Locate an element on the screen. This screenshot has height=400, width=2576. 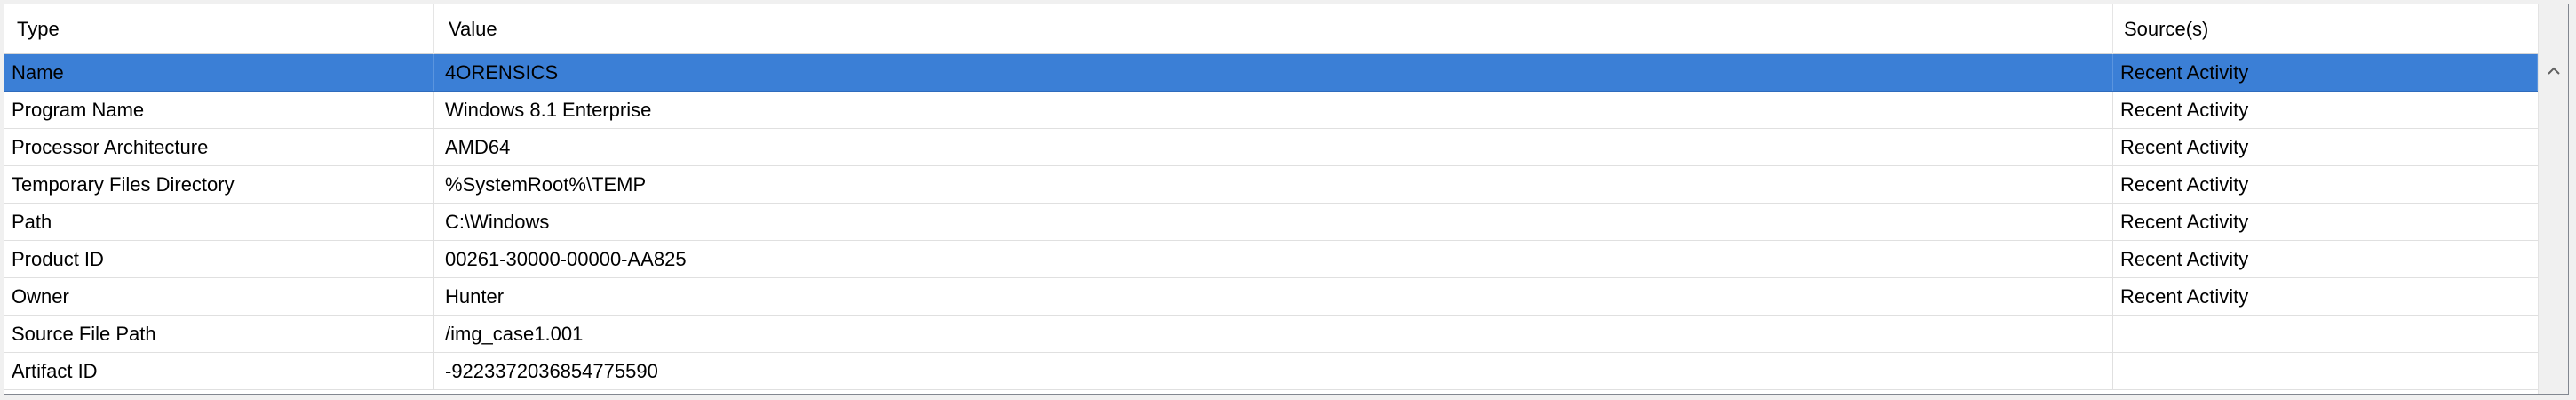
type-cell: Temporary Files Directory is located at coordinates (219, 184).